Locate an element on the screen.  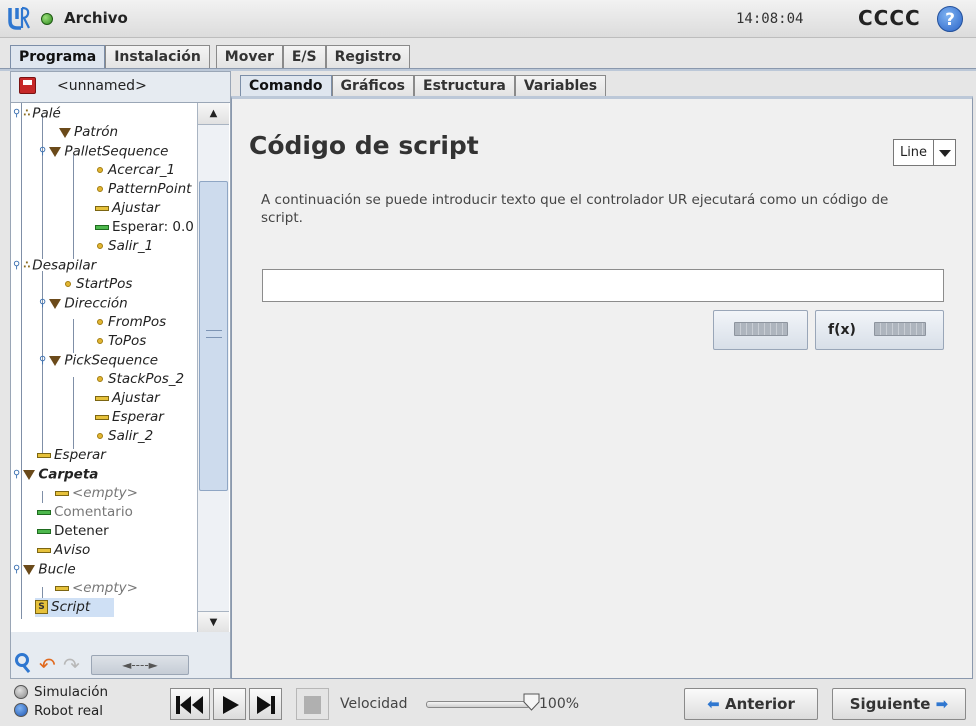
tab-instalacion: Instalación is located at coordinates (157, 57).